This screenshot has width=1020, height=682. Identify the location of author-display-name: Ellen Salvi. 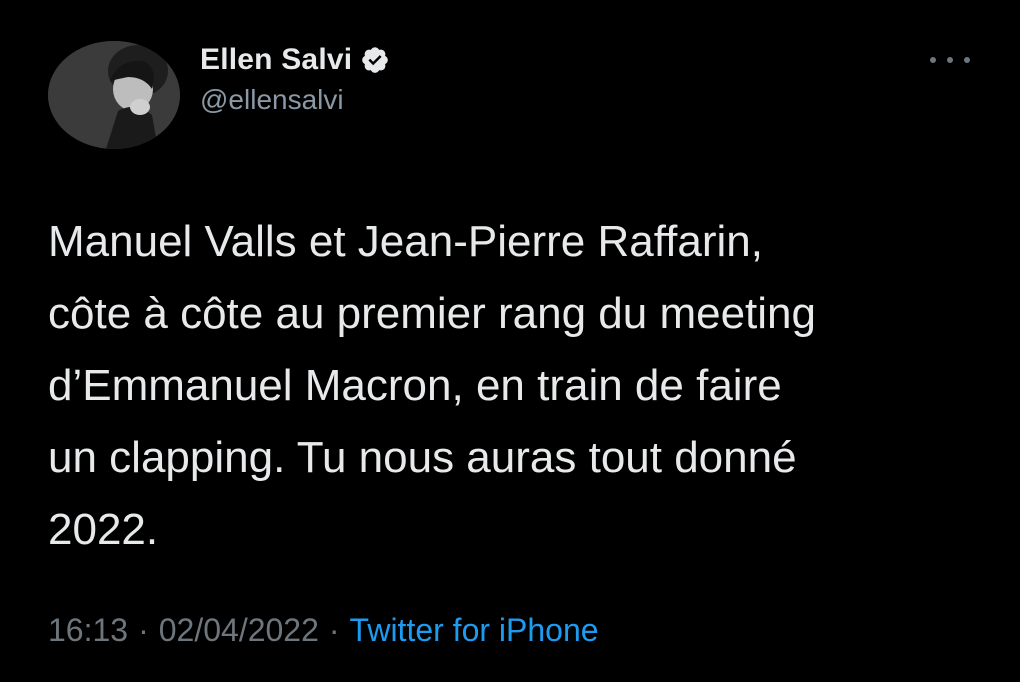
(276, 60).